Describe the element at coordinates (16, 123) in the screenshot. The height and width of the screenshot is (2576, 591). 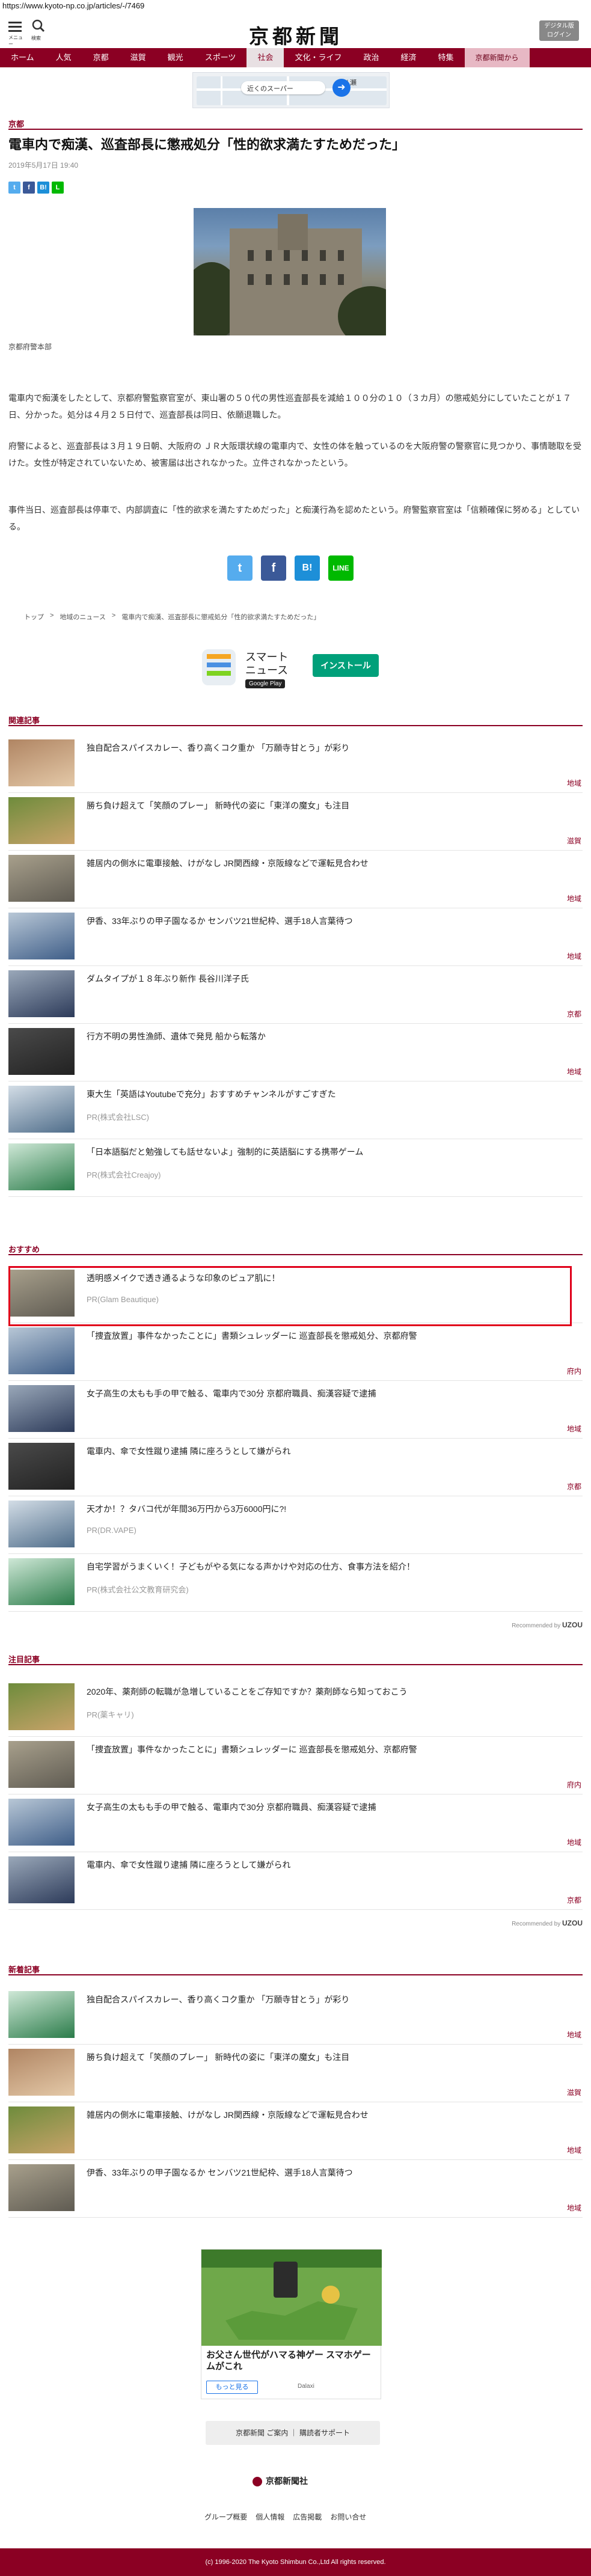
I see `article-category: 京都` at that location.